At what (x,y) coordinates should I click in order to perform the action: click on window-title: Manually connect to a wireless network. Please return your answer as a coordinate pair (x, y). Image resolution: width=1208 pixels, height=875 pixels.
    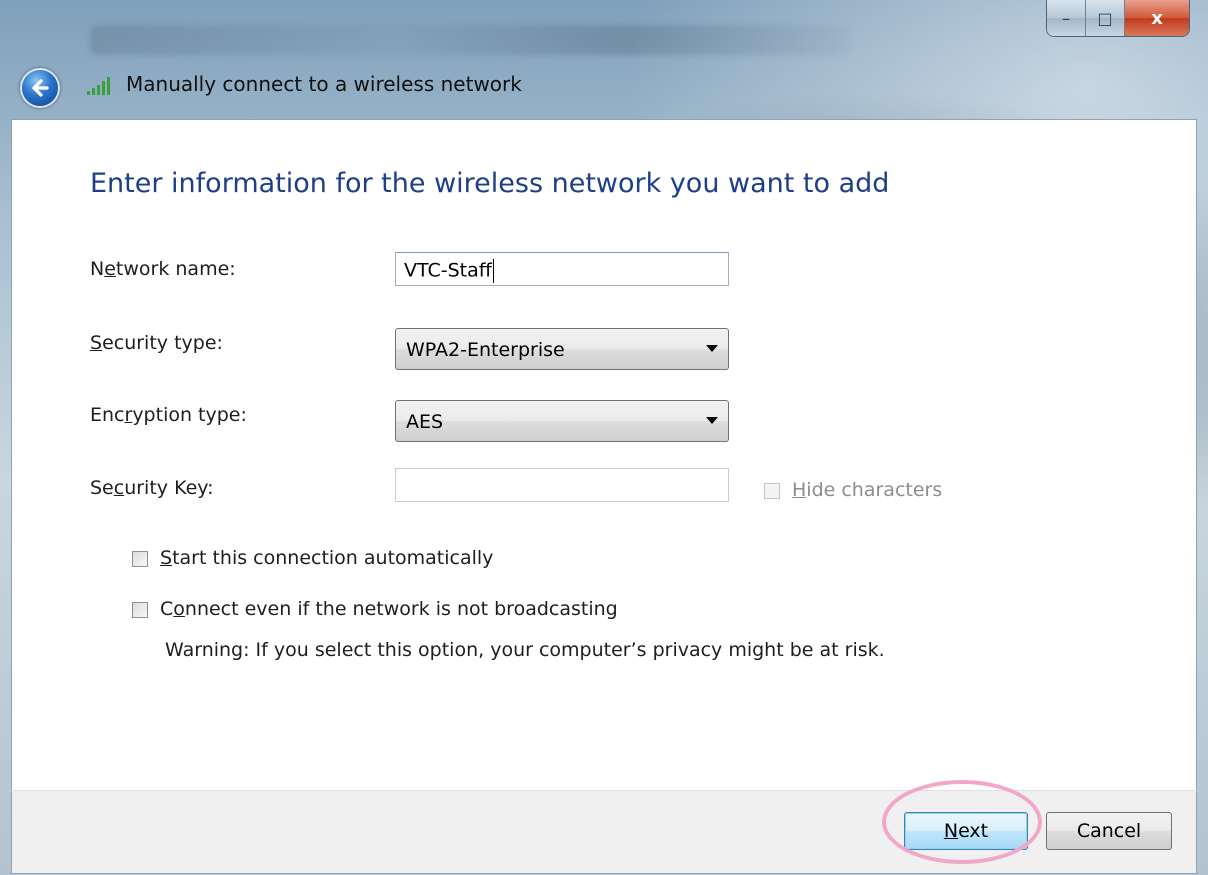
    Looking at the image, I should click on (324, 84).